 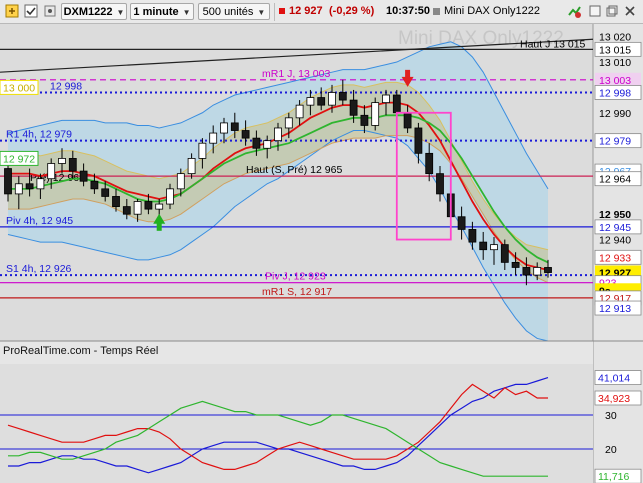 What do you see at coordinates (50, 11) in the screenshot?
I see `tool-icon` at bounding box center [50, 11].